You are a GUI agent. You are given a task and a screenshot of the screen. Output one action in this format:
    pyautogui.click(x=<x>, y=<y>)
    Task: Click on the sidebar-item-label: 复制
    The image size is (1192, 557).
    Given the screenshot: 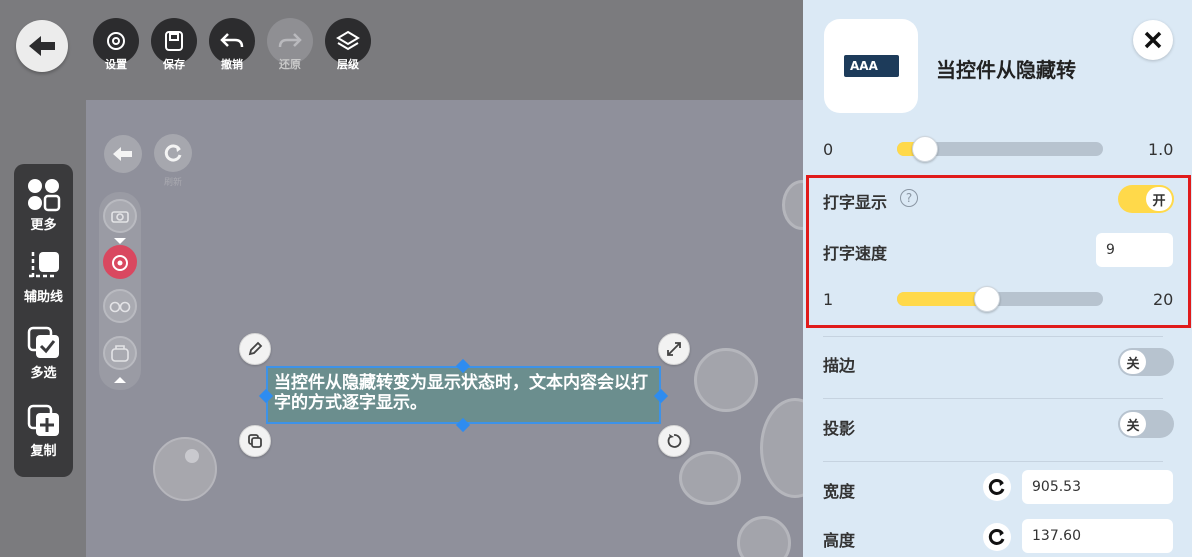 What is the action you would take?
    pyautogui.click(x=43, y=451)
    